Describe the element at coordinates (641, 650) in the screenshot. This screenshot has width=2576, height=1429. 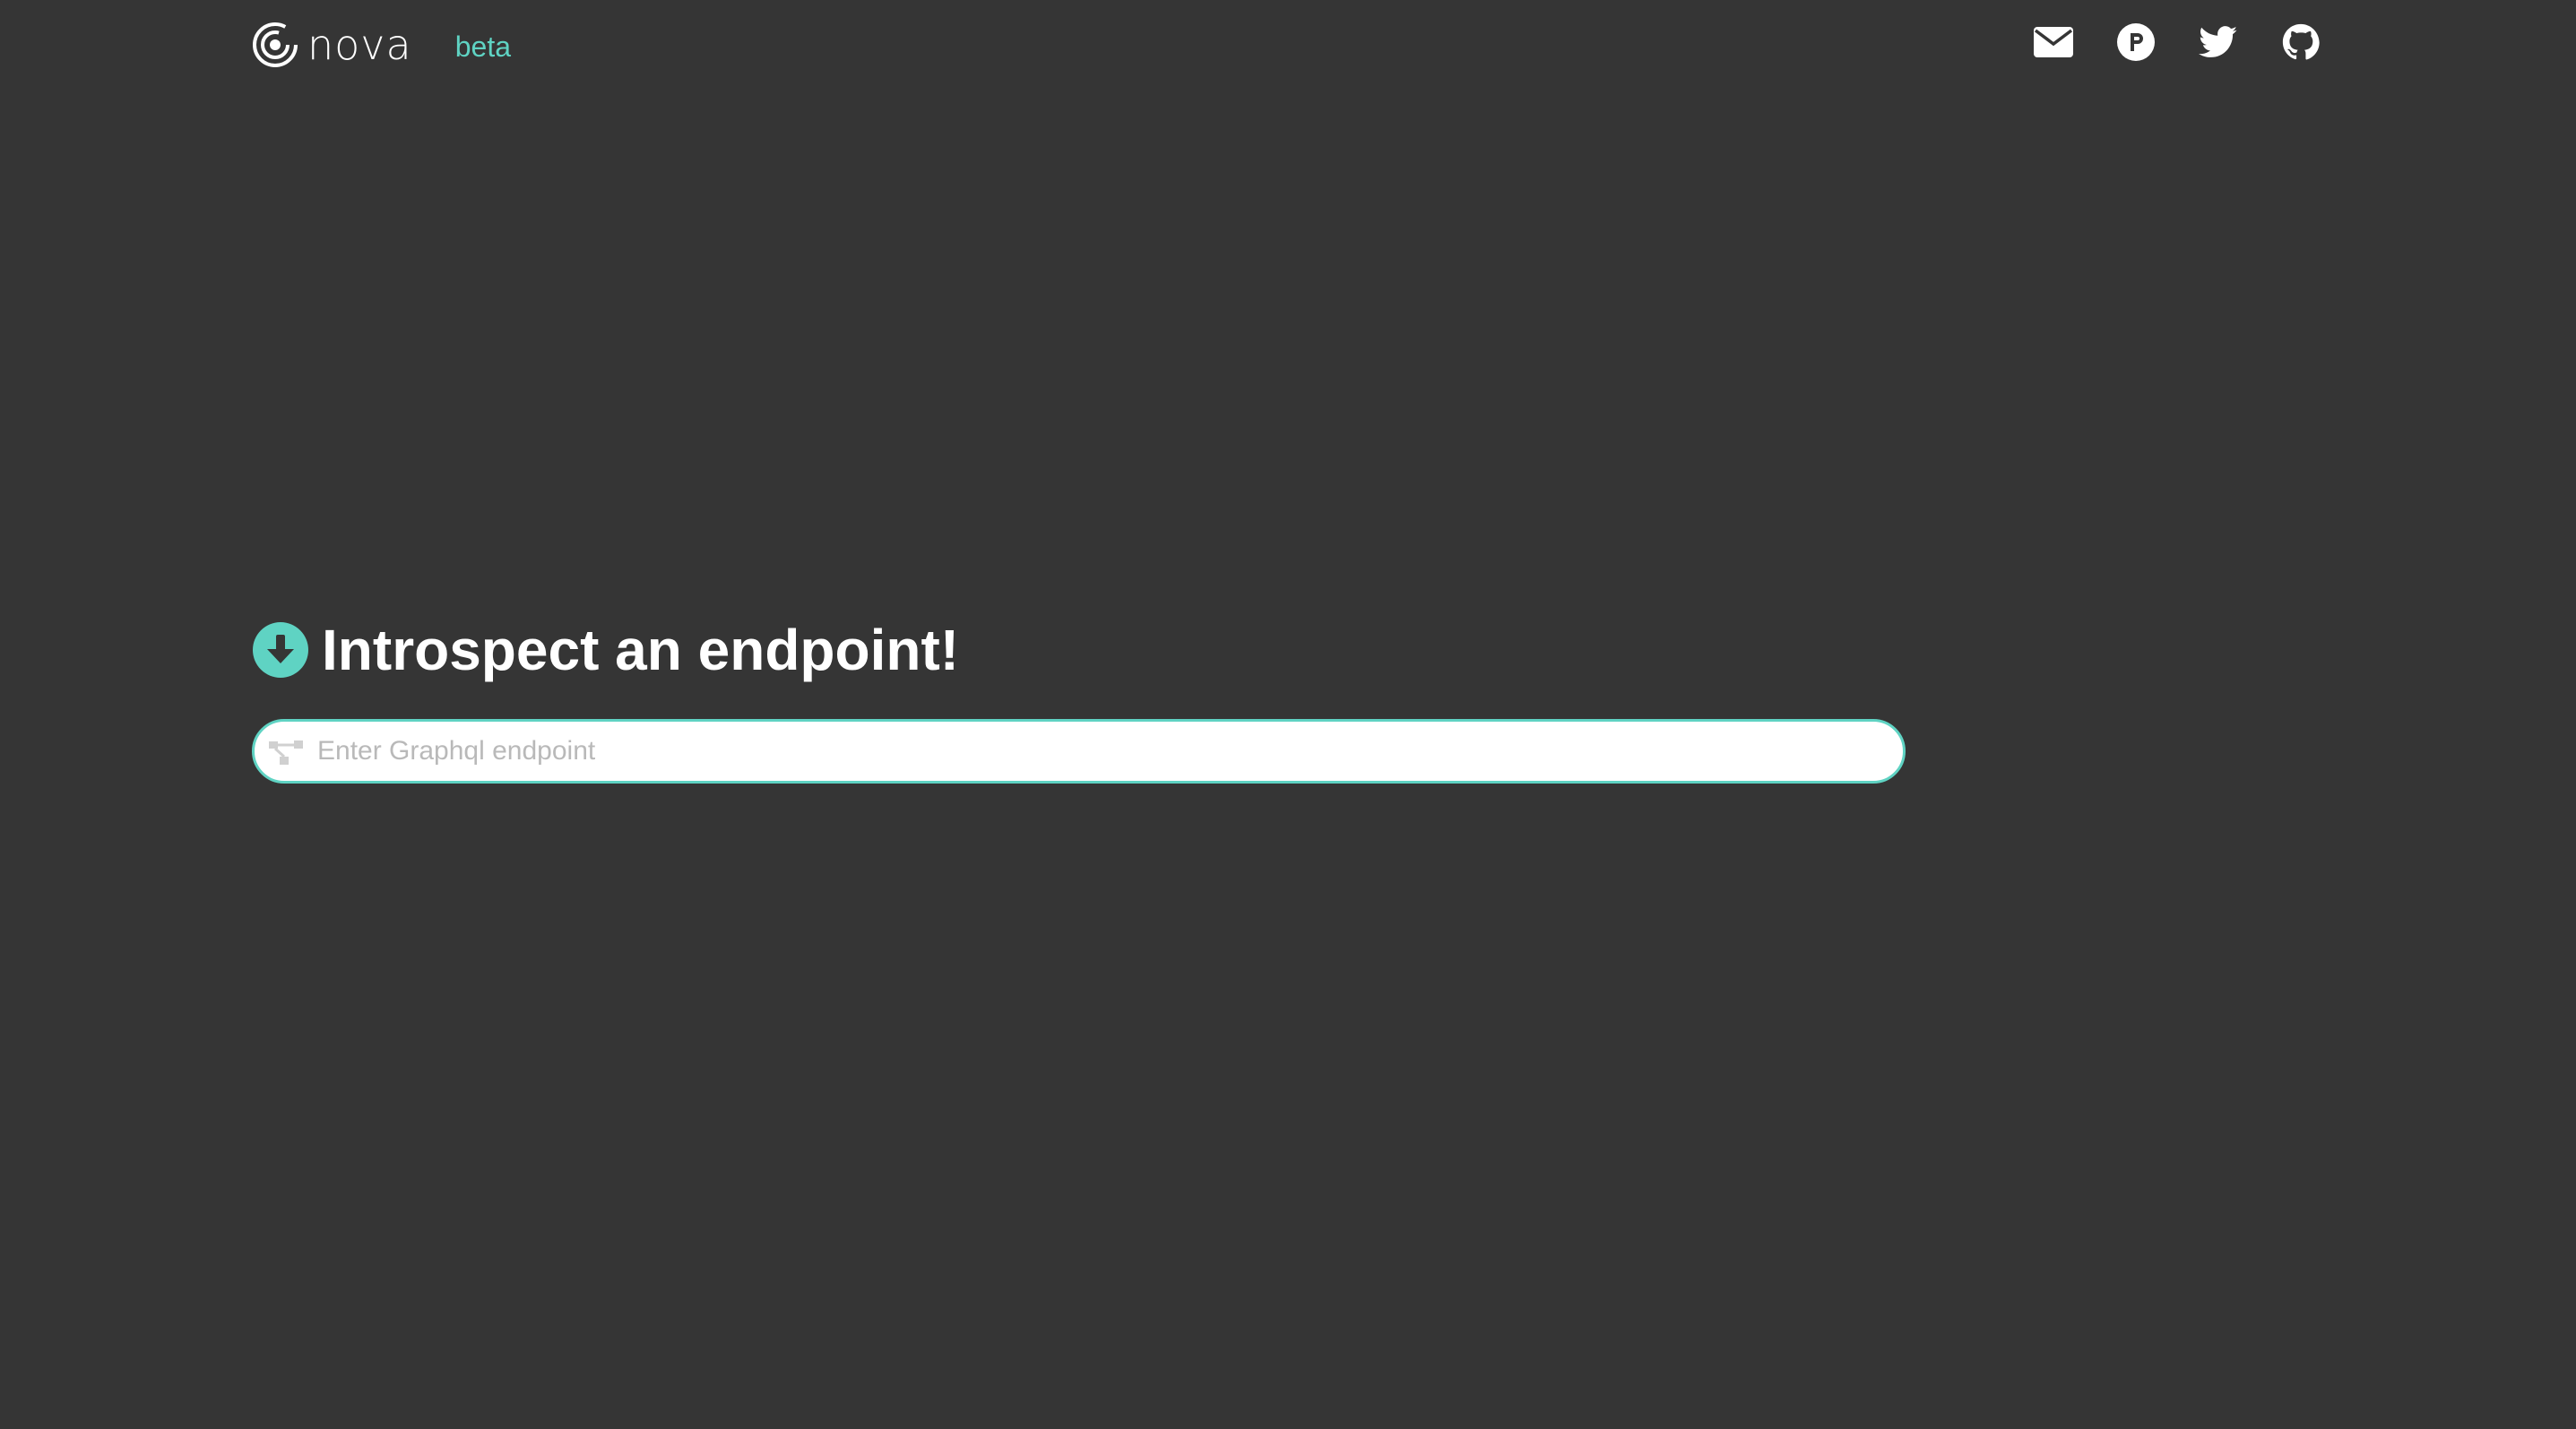
I see `page-title: Introspect an endpoint!` at that location.